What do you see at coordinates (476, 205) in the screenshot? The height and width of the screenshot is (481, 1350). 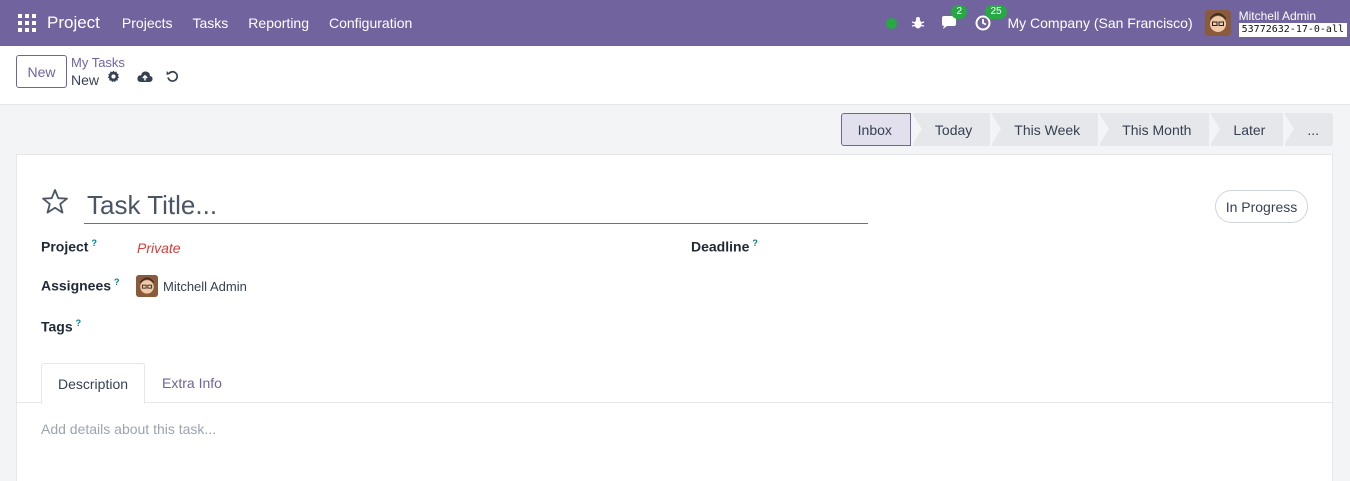 I see `task-title-input` at bounding box center [476, 205].